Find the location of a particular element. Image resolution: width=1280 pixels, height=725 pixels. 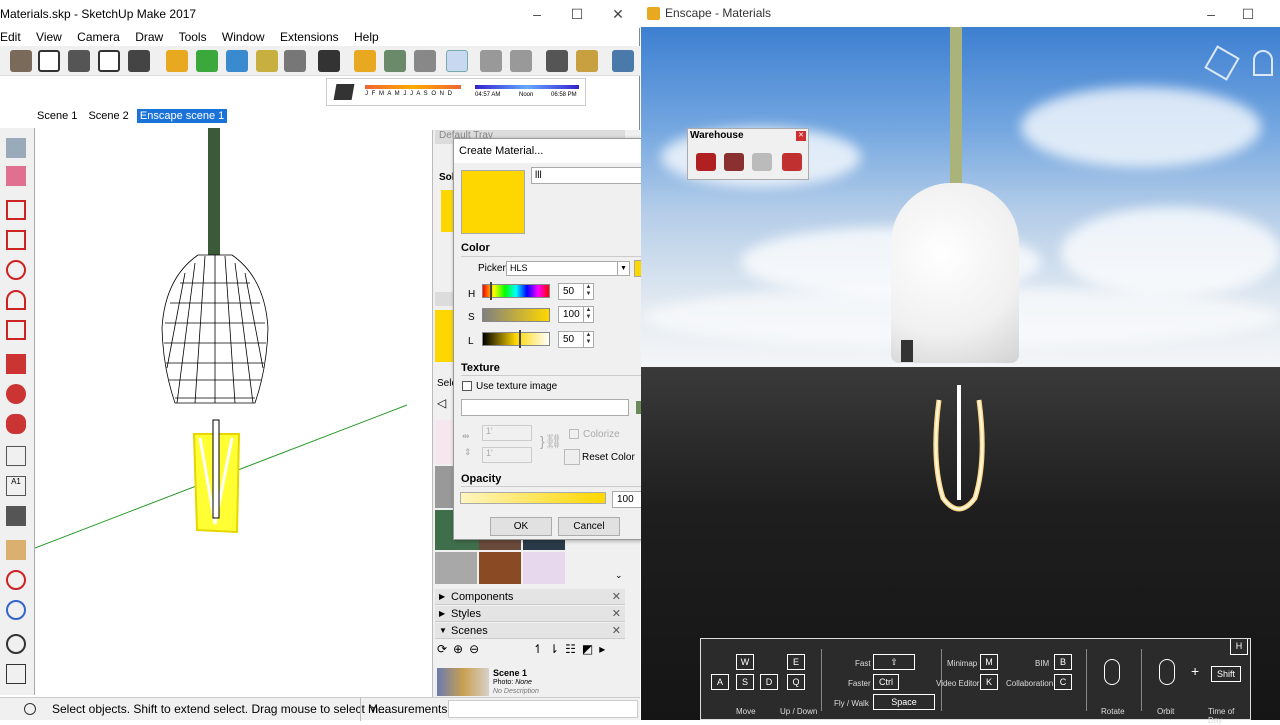

sync-views-icon is located at coordinates (237, 61).